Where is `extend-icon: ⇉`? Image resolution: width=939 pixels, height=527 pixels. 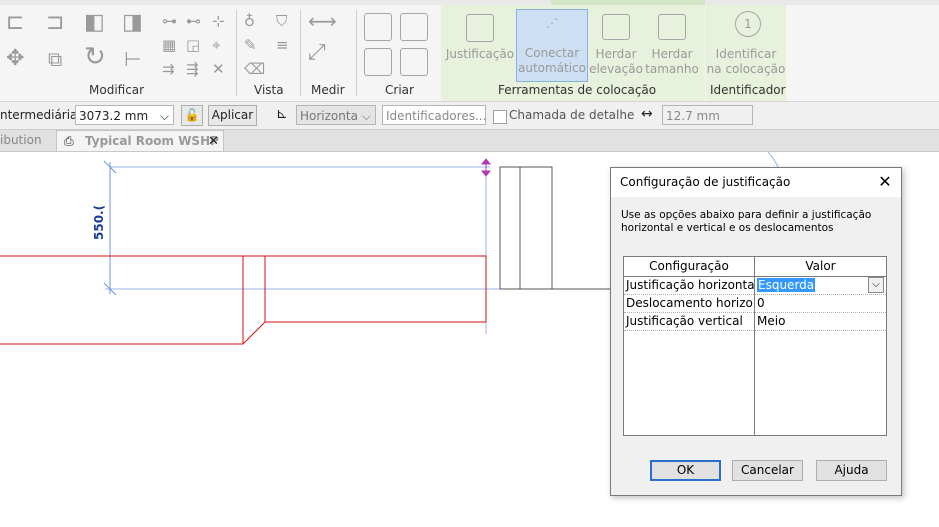 extend-icon: ⇉ is located at coordinates (168, 69).